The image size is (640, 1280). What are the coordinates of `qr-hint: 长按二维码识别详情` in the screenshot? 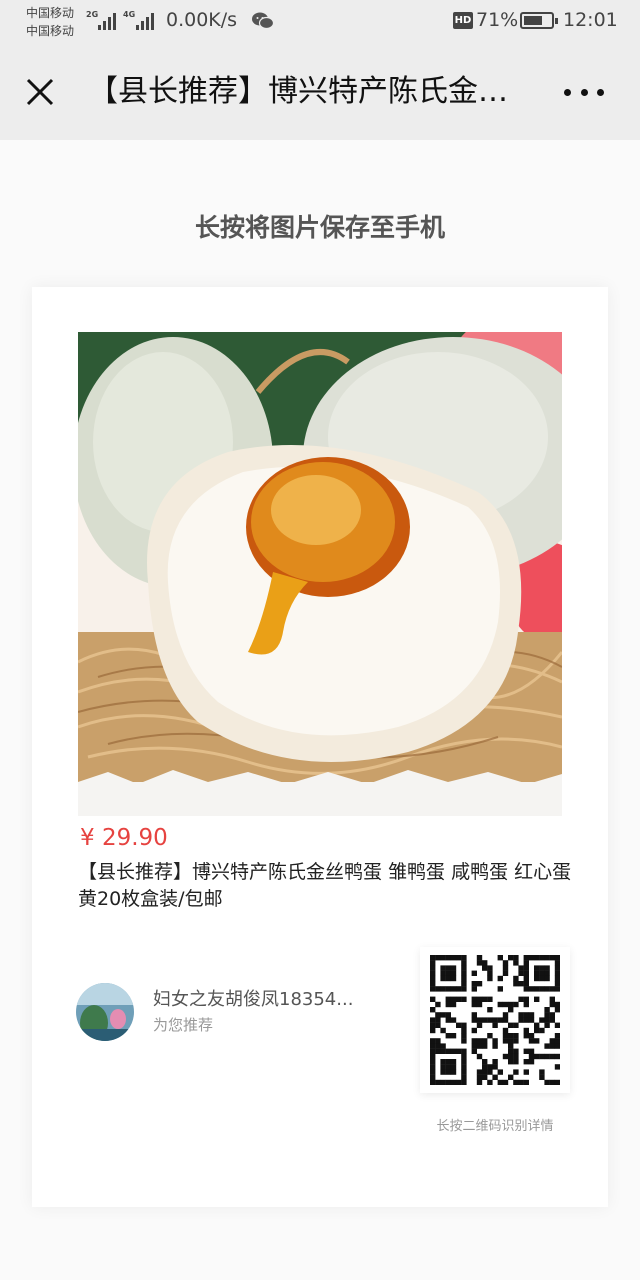 It's located at (495, 1126).